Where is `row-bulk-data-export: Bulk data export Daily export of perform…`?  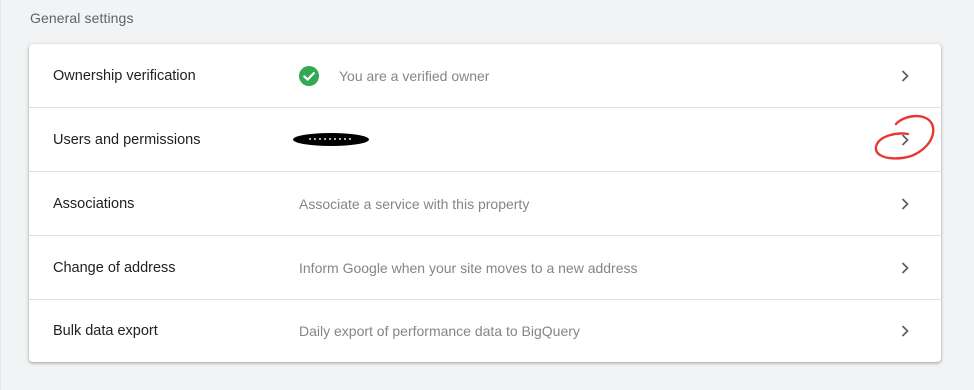
row-bulk-data-export: Bulk data export Daily export of perform… is located at coordinates (485, 331).